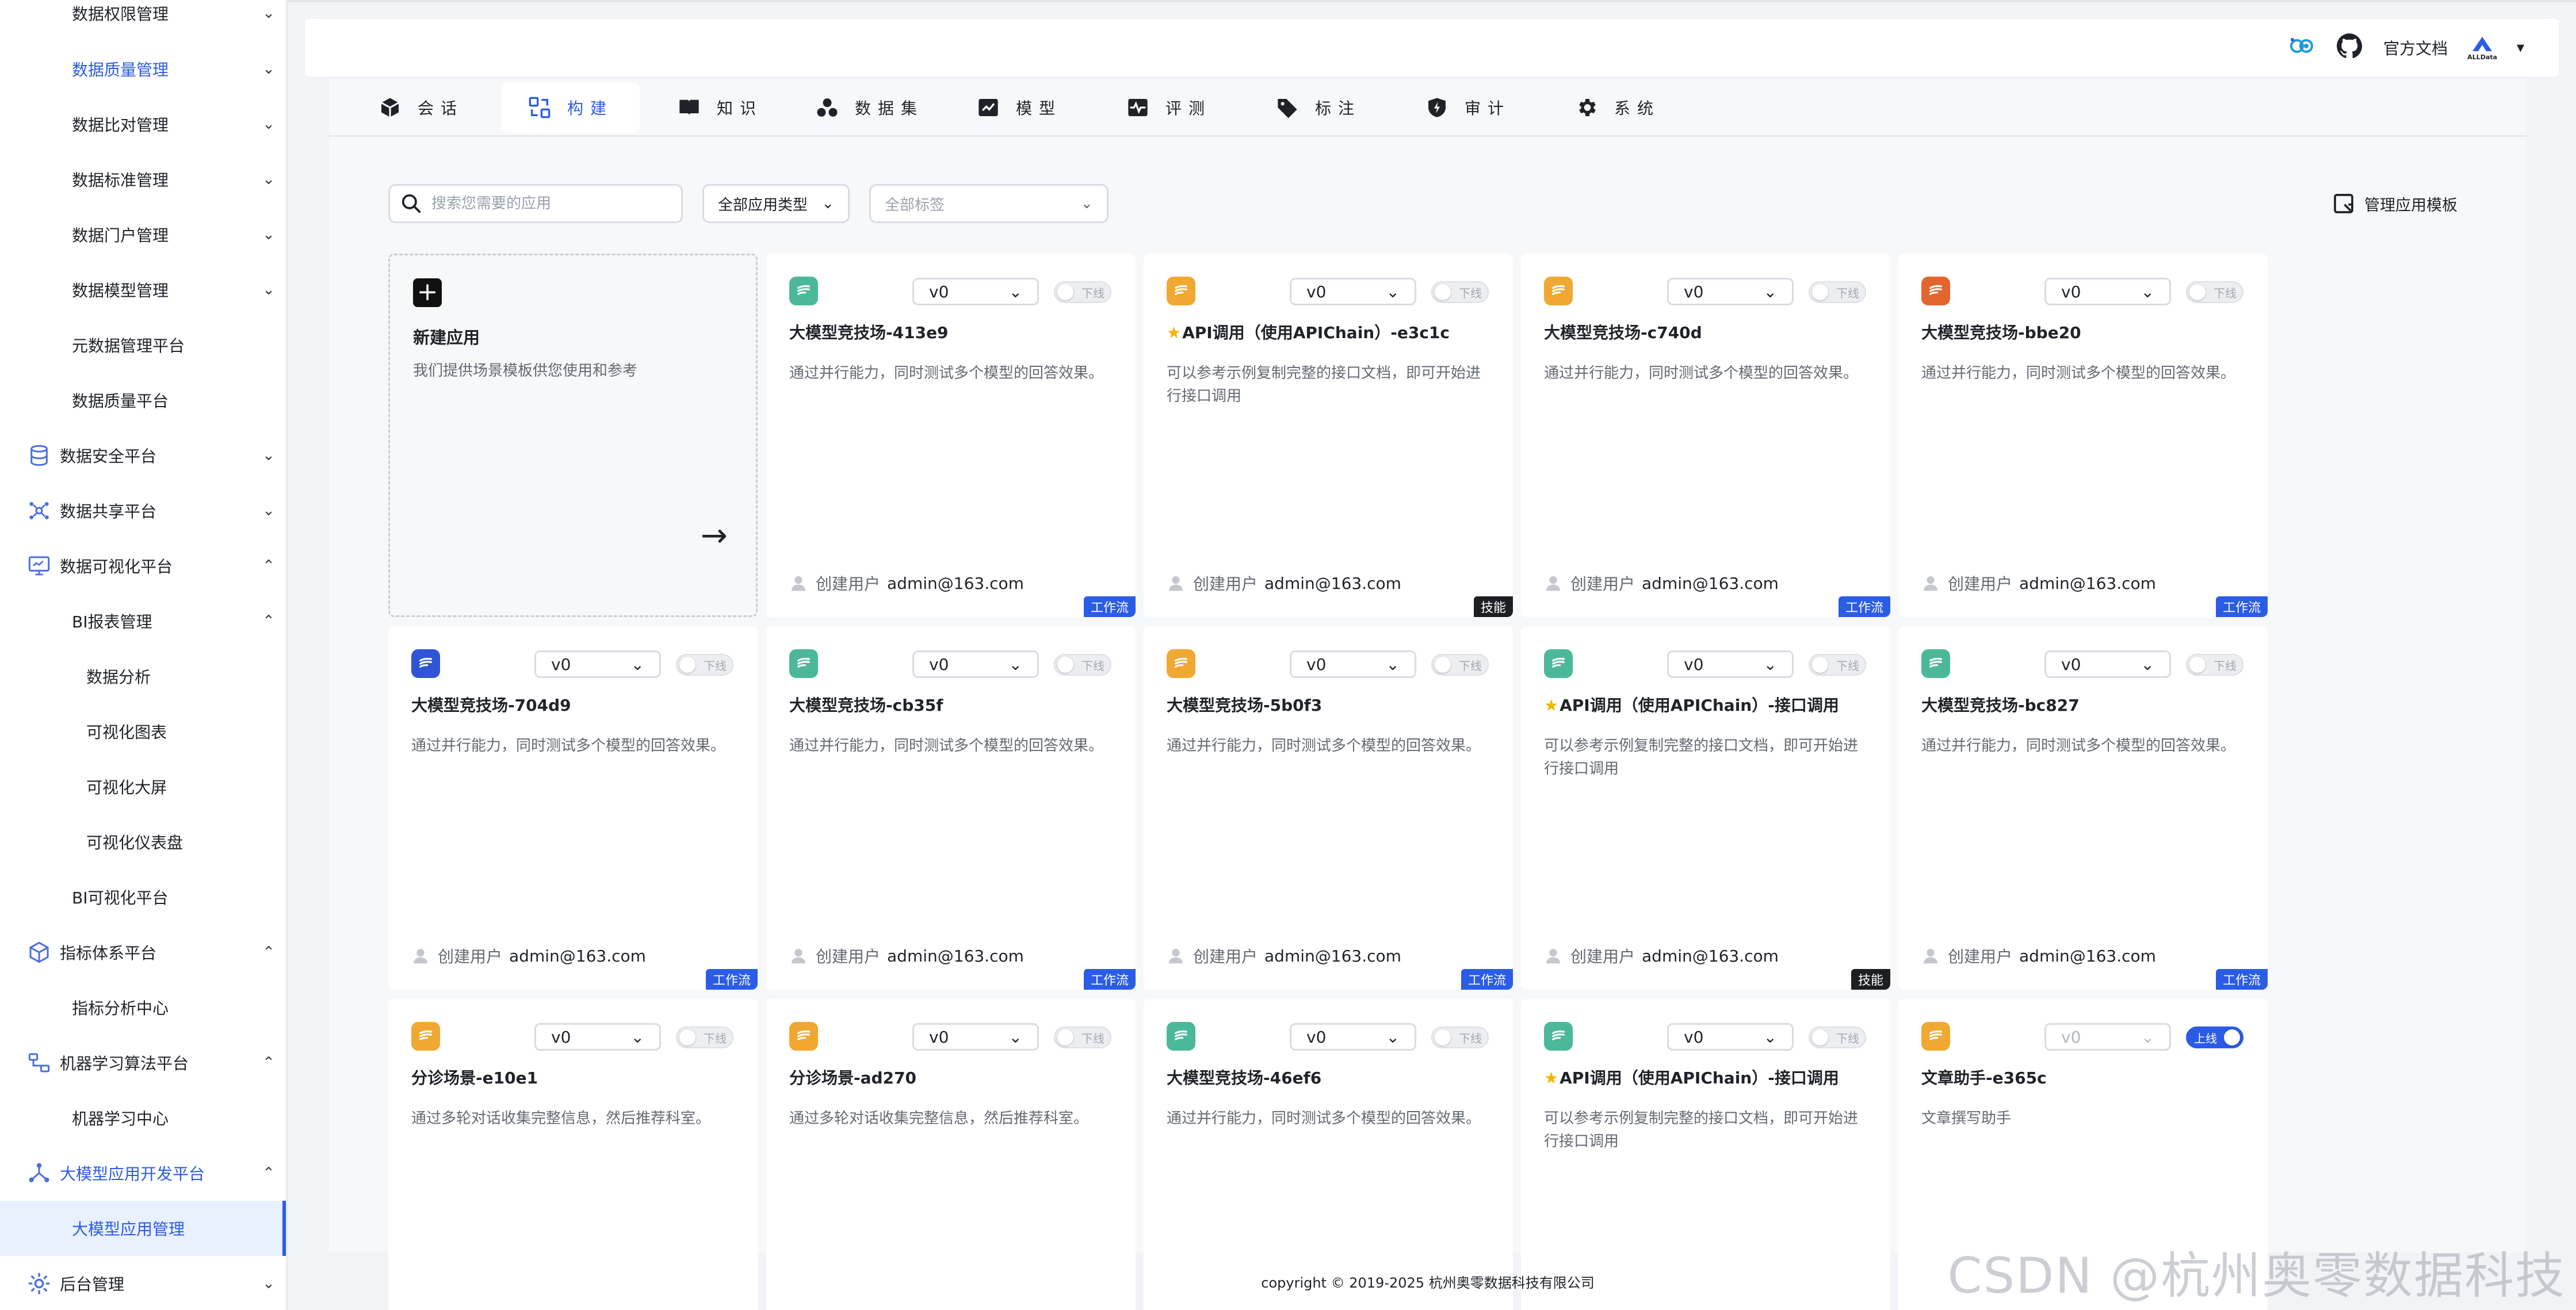 The height and width of the screenshot is (1310, 2576). I want to click on manage-templates-button: 管理应用模板, so click(2394, 203).